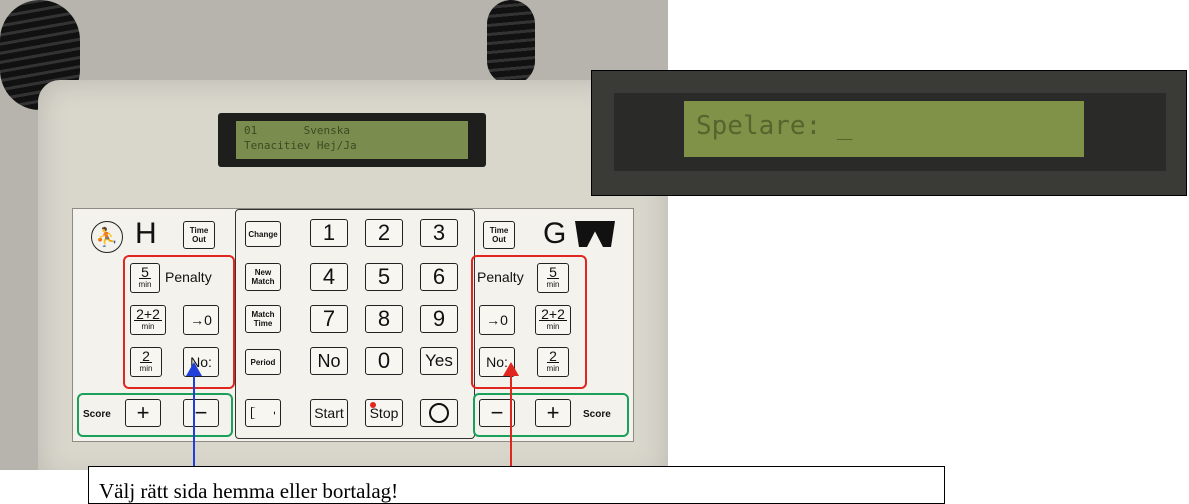 The height and width of the screenshot is (504, 1189). I want to click on brand-logo-icon, so click(595, 234).